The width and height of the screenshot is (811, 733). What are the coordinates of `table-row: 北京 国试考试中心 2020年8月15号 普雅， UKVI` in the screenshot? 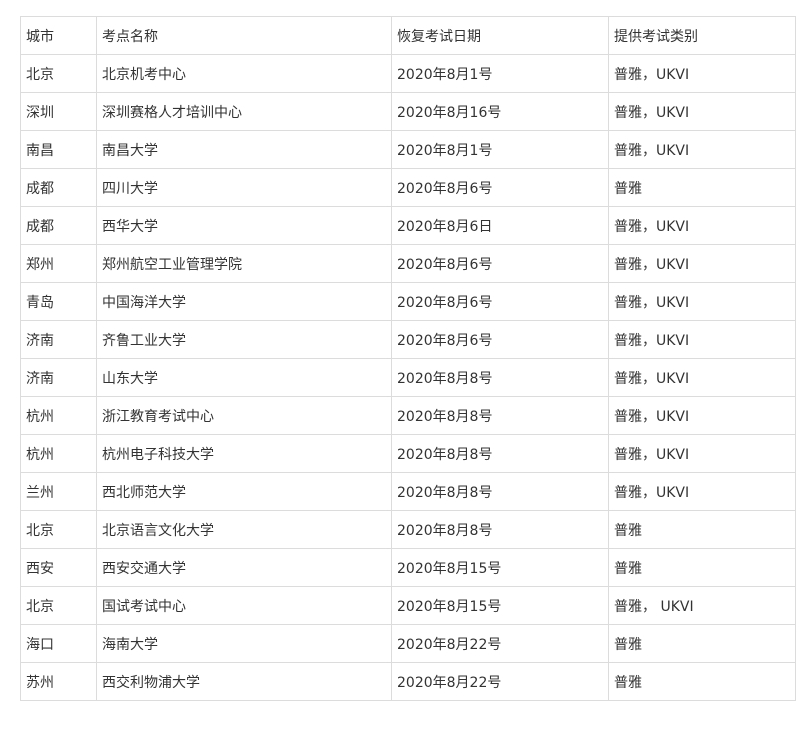 It's located at (408, 605).